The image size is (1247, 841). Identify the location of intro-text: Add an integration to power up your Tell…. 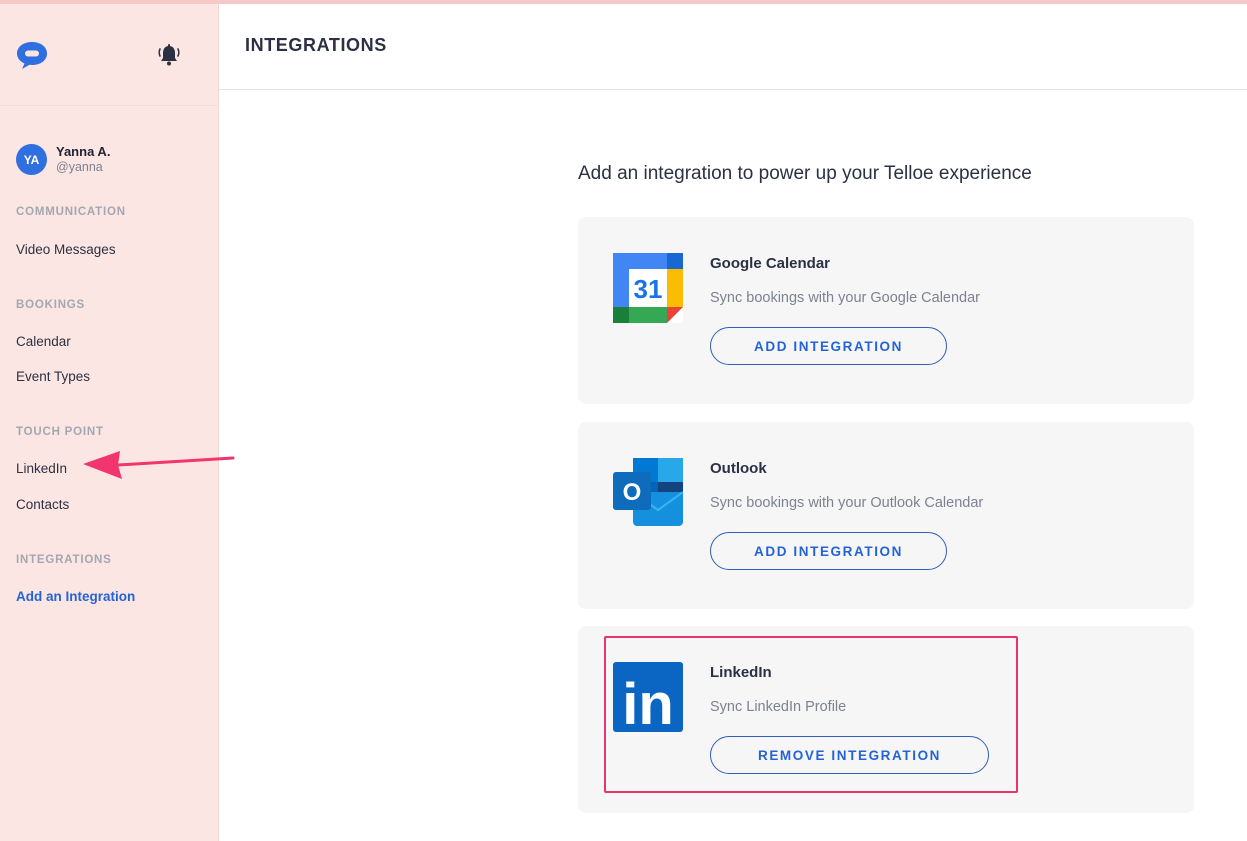
(805, 173).